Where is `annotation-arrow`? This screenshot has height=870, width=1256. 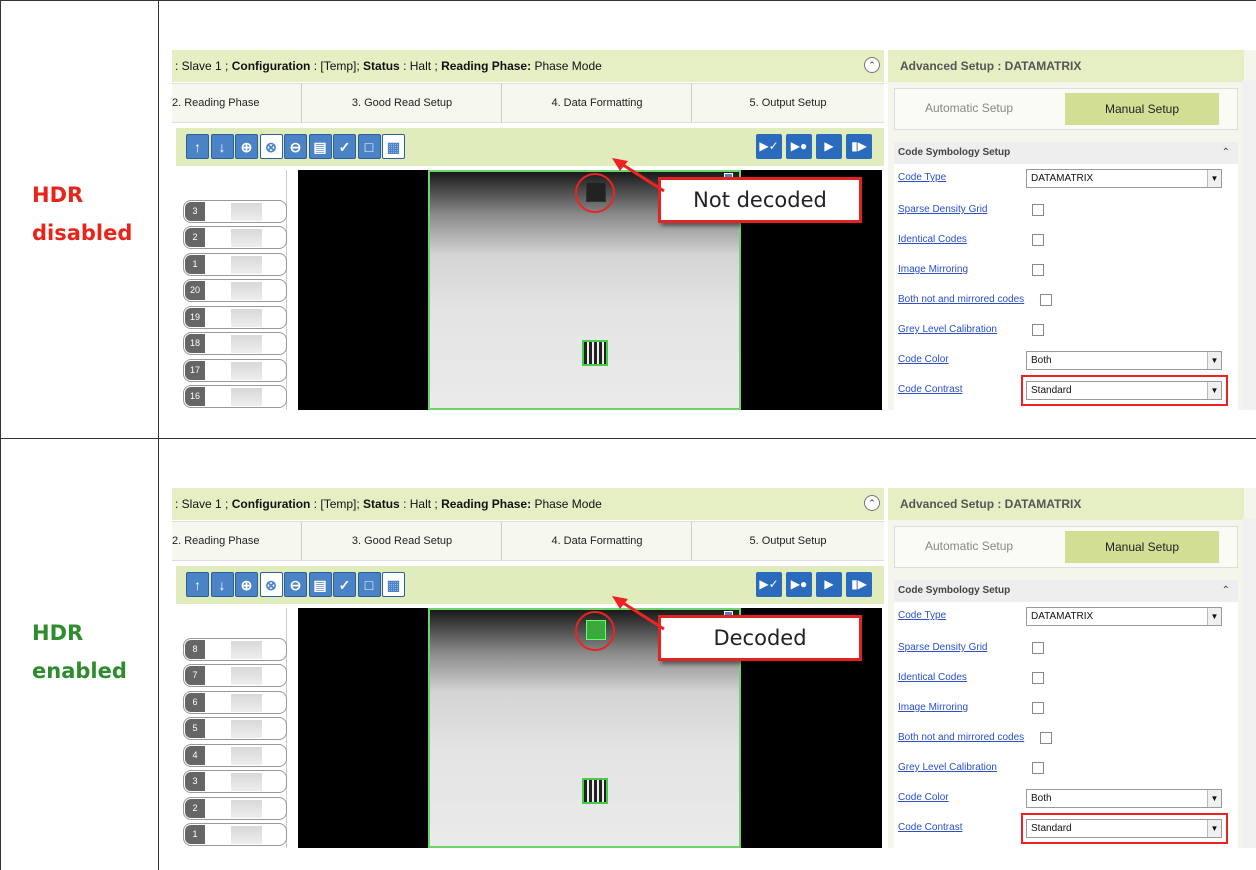
annotation-arrow is located at coordinates (638, 613).